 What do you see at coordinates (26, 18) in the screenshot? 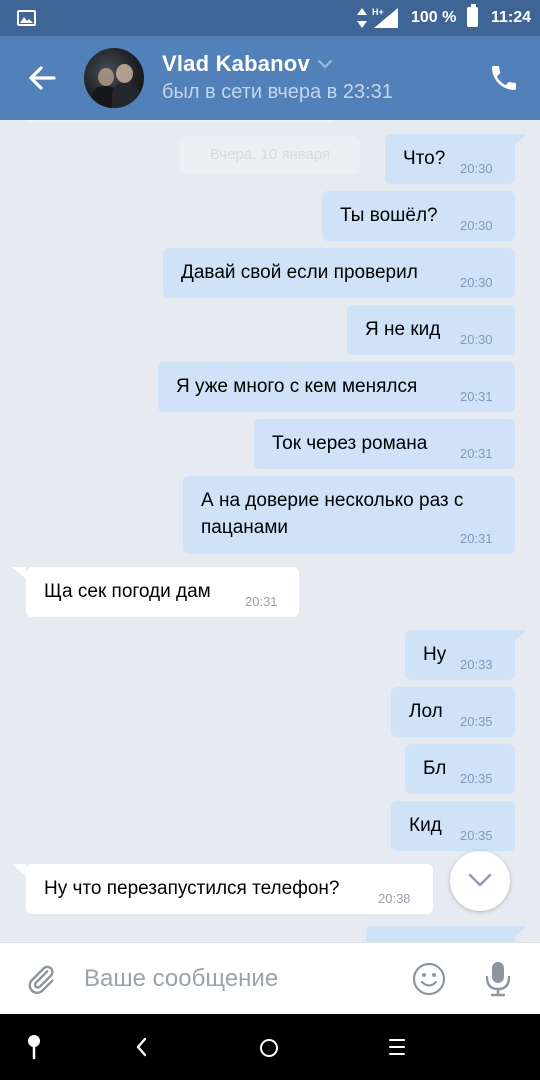
I see `image-notification-icon` at bounding box center [26, 18].